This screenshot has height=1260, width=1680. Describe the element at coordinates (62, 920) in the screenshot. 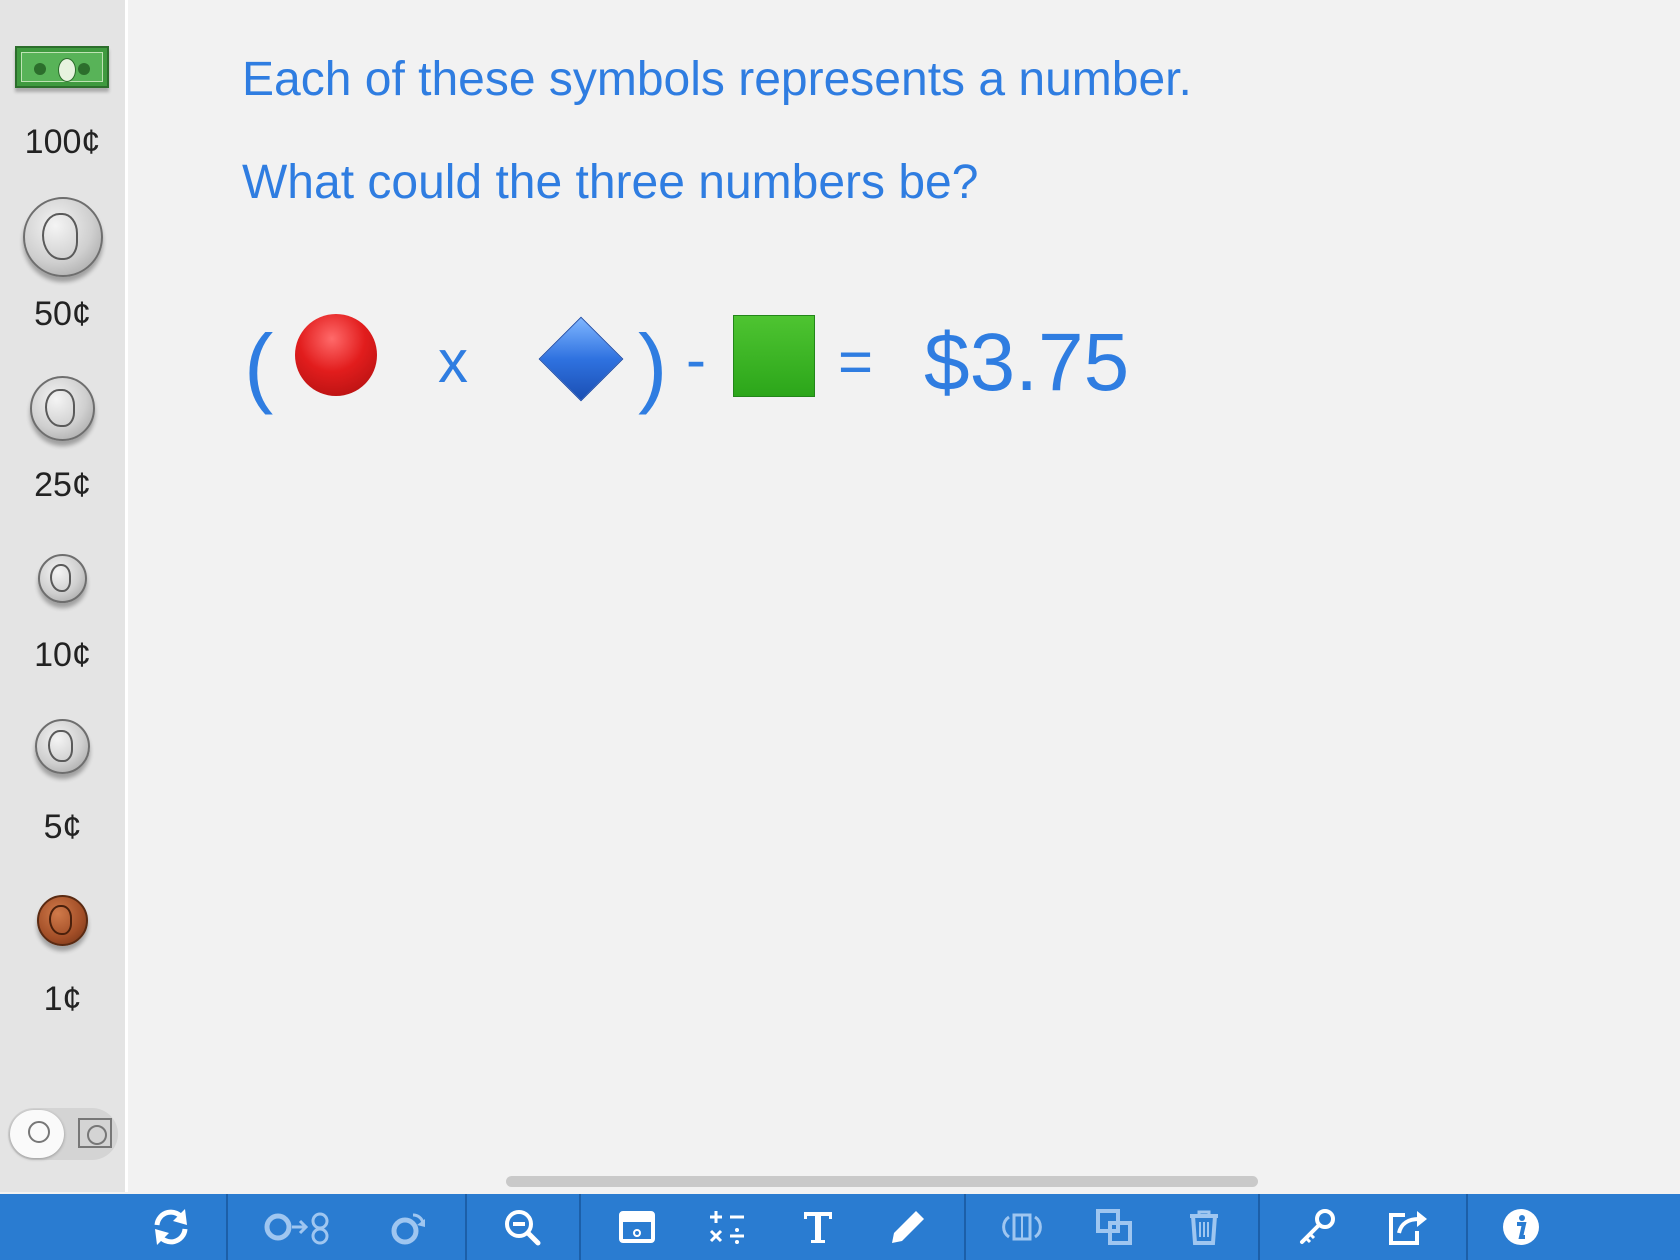

I see `penny-coin-icon` at that location.